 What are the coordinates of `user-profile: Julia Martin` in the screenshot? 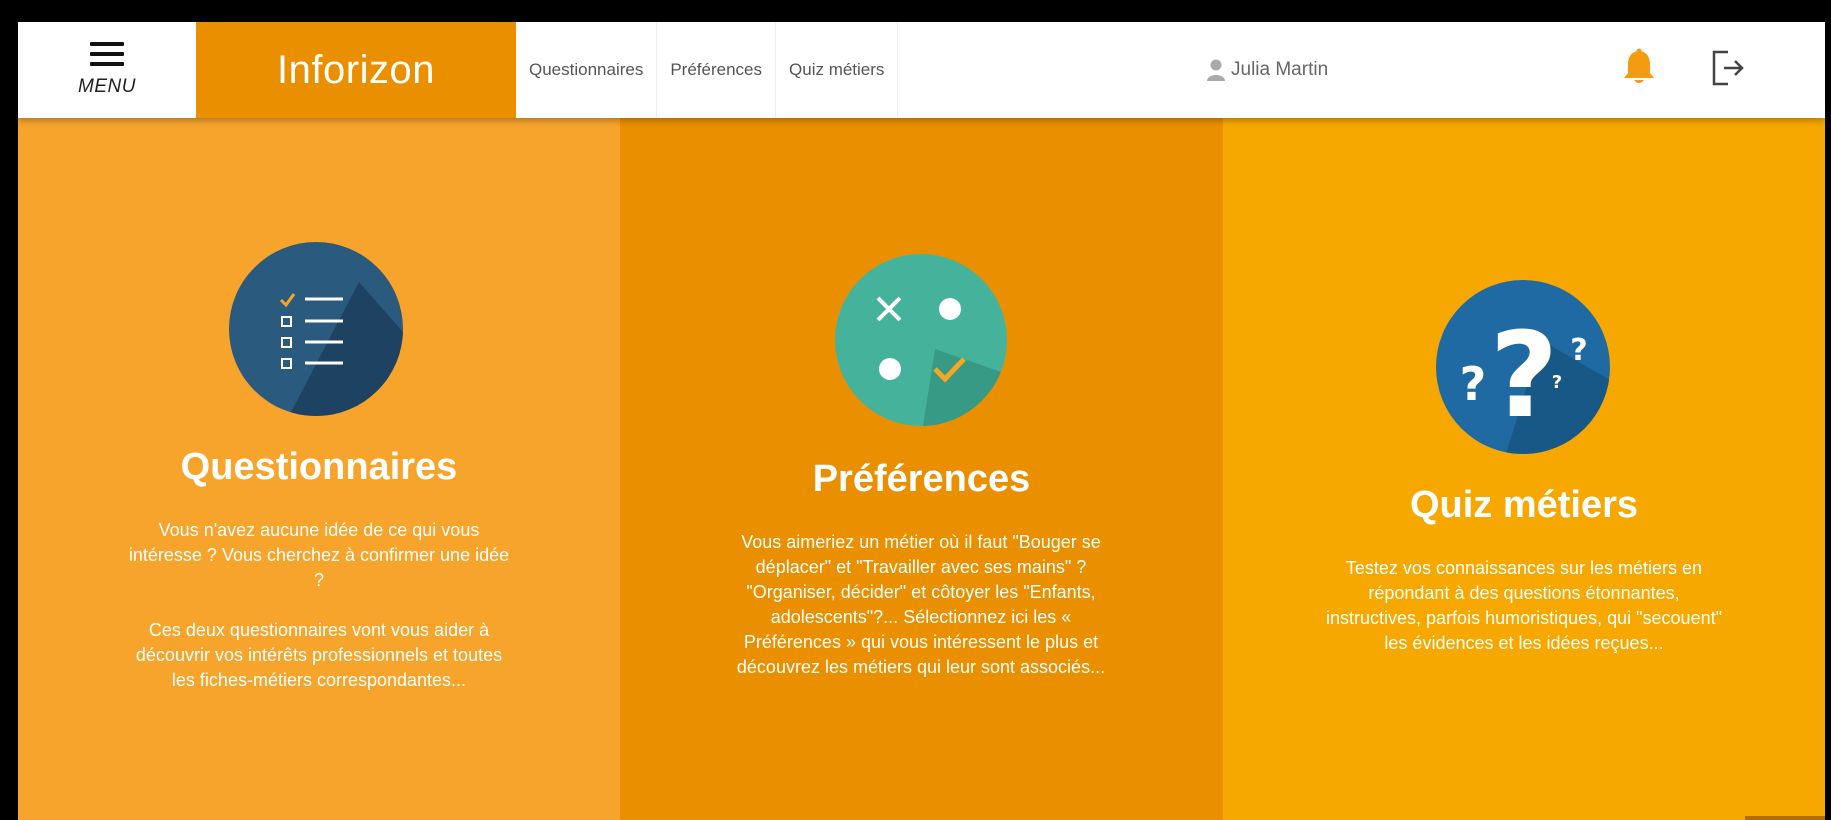 It's located at (1267, 70).